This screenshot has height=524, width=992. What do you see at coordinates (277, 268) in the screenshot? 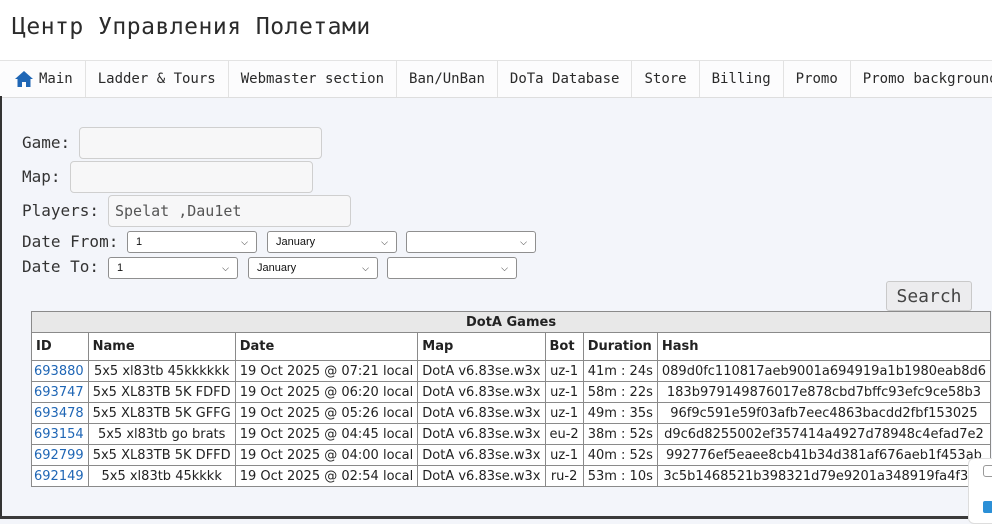
I see `date-to-month-value: January` at bounding box center [277, 268].